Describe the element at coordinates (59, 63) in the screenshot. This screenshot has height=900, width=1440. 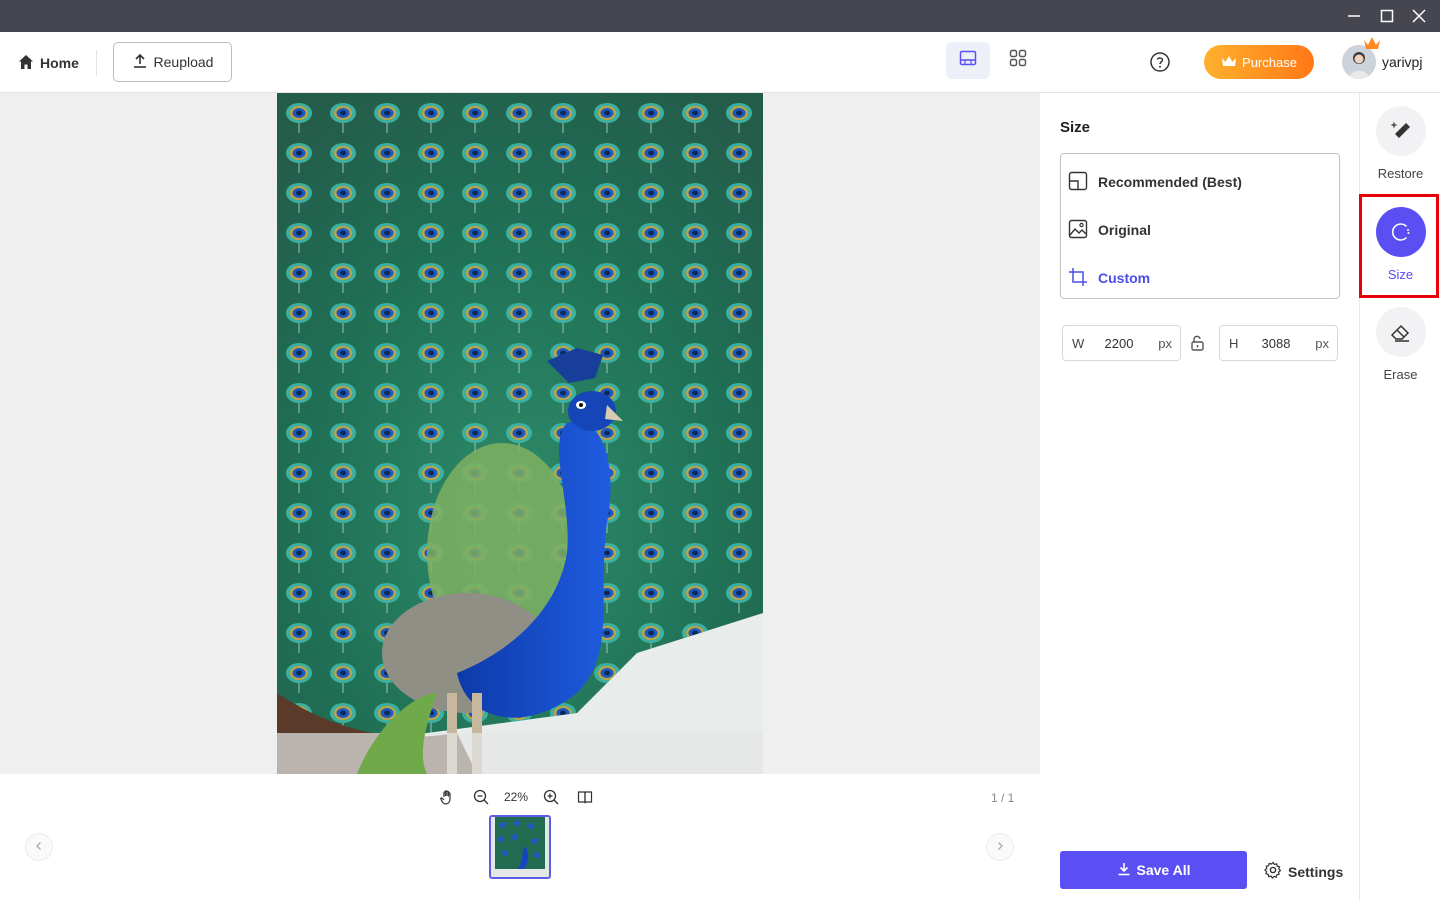
I see `home-label: Home` at that location.